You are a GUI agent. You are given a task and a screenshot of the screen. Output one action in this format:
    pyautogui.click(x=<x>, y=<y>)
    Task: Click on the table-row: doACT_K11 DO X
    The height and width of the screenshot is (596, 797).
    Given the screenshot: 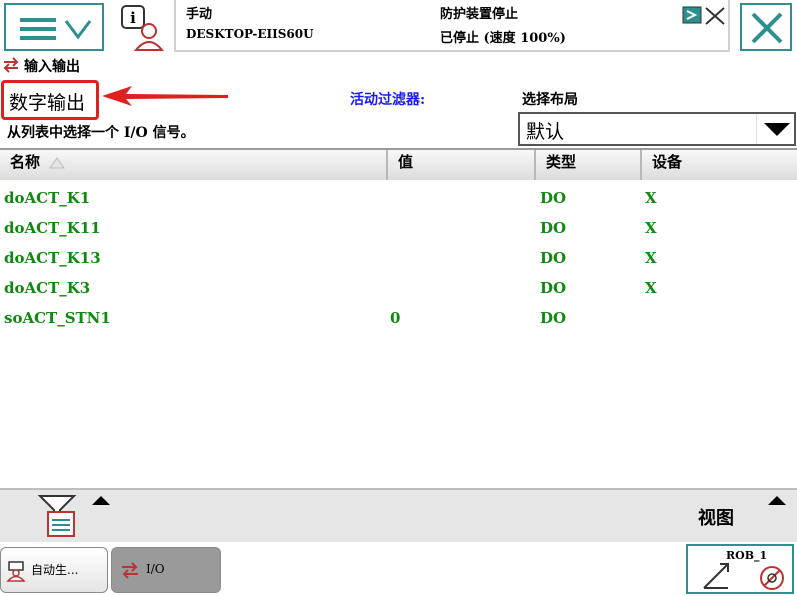 What is the action you would take?
    pyautogui.click(x=398, y=228)
    